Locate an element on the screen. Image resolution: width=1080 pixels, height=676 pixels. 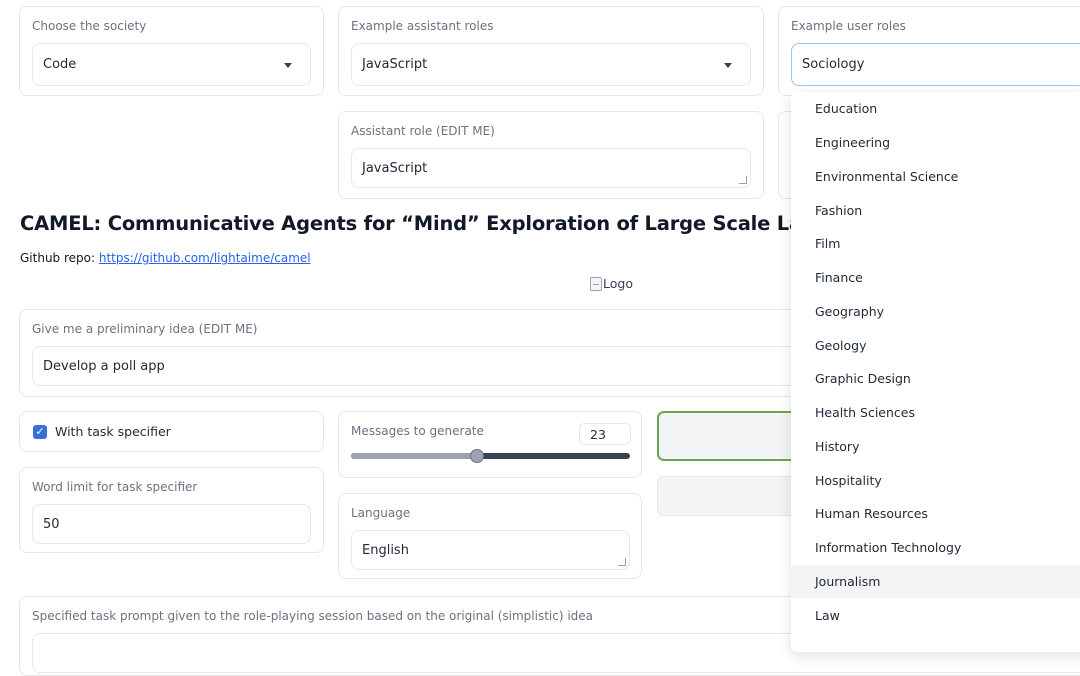
broken-image-icon is located at coordinates (596, 283).